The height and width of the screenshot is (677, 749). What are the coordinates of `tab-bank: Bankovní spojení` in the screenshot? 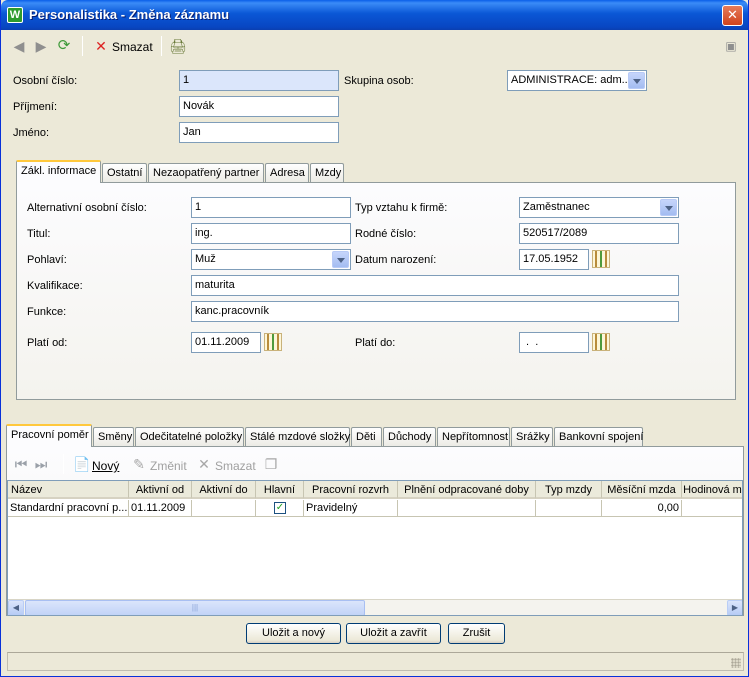 It's located at (598, 436).